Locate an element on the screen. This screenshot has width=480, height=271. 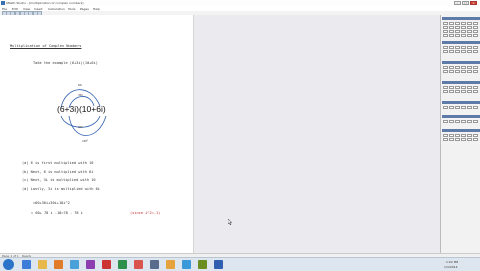
explorer-icon is located at coordinates (42, 264).